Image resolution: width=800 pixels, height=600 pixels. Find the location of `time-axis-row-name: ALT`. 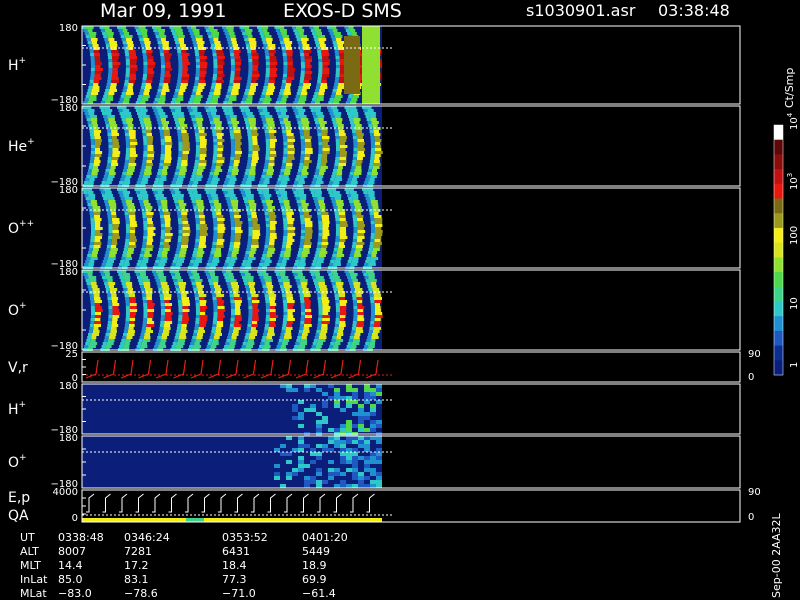

time-axis-row-name: ALT is located at coordinates (29, 551).